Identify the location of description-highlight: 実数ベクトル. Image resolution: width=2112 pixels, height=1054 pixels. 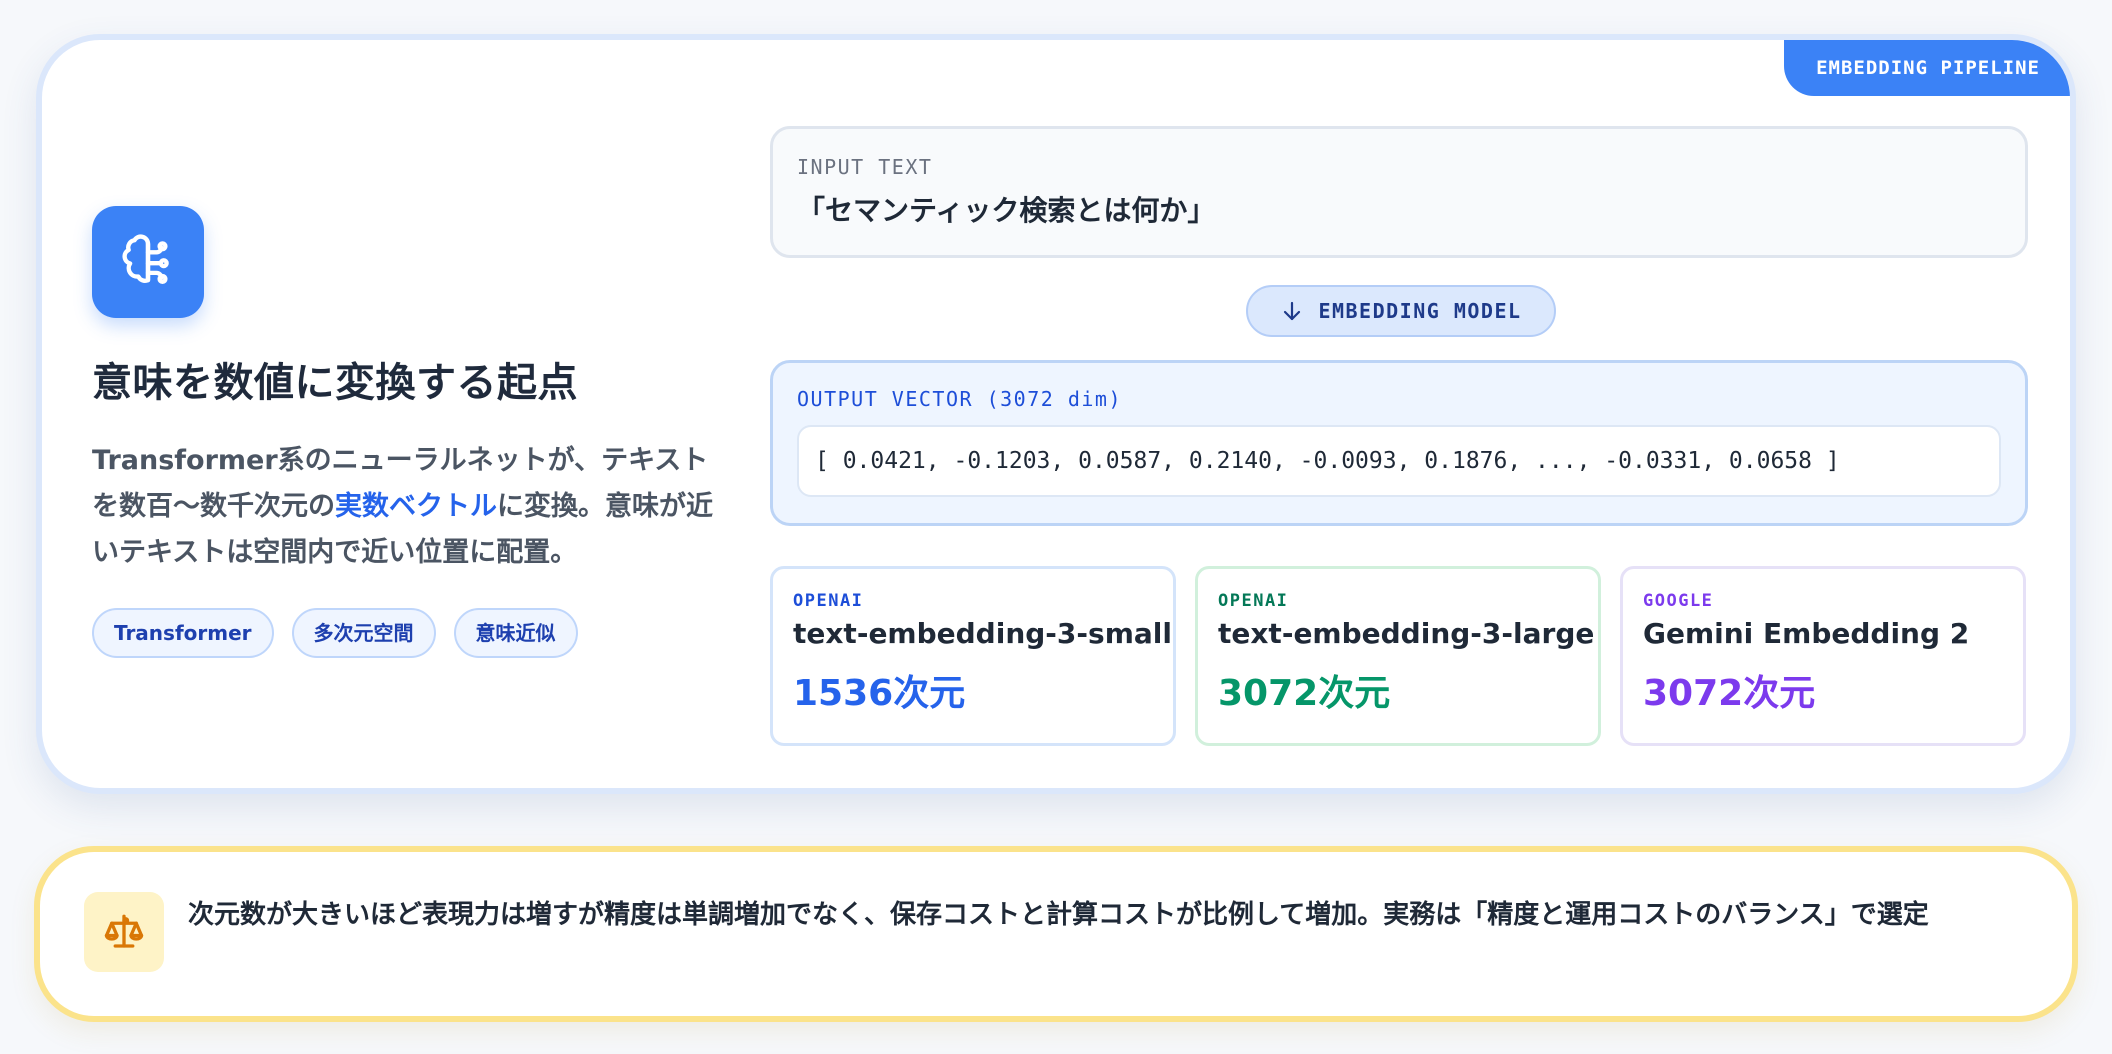
(416, 506).